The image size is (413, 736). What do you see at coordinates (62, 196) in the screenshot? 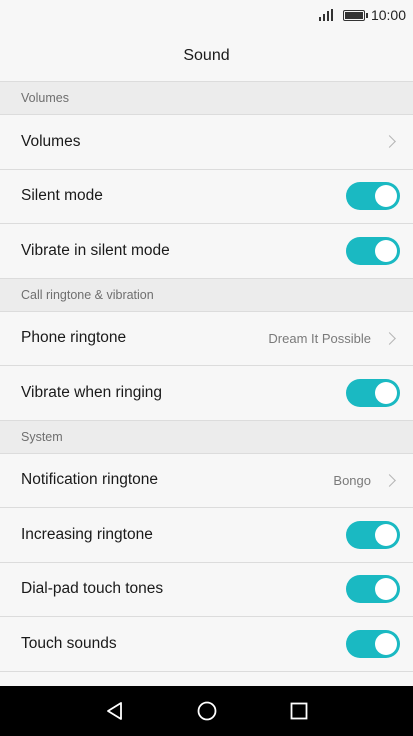
I see `row-label: Silent mode` at bounding box center [62, 196].